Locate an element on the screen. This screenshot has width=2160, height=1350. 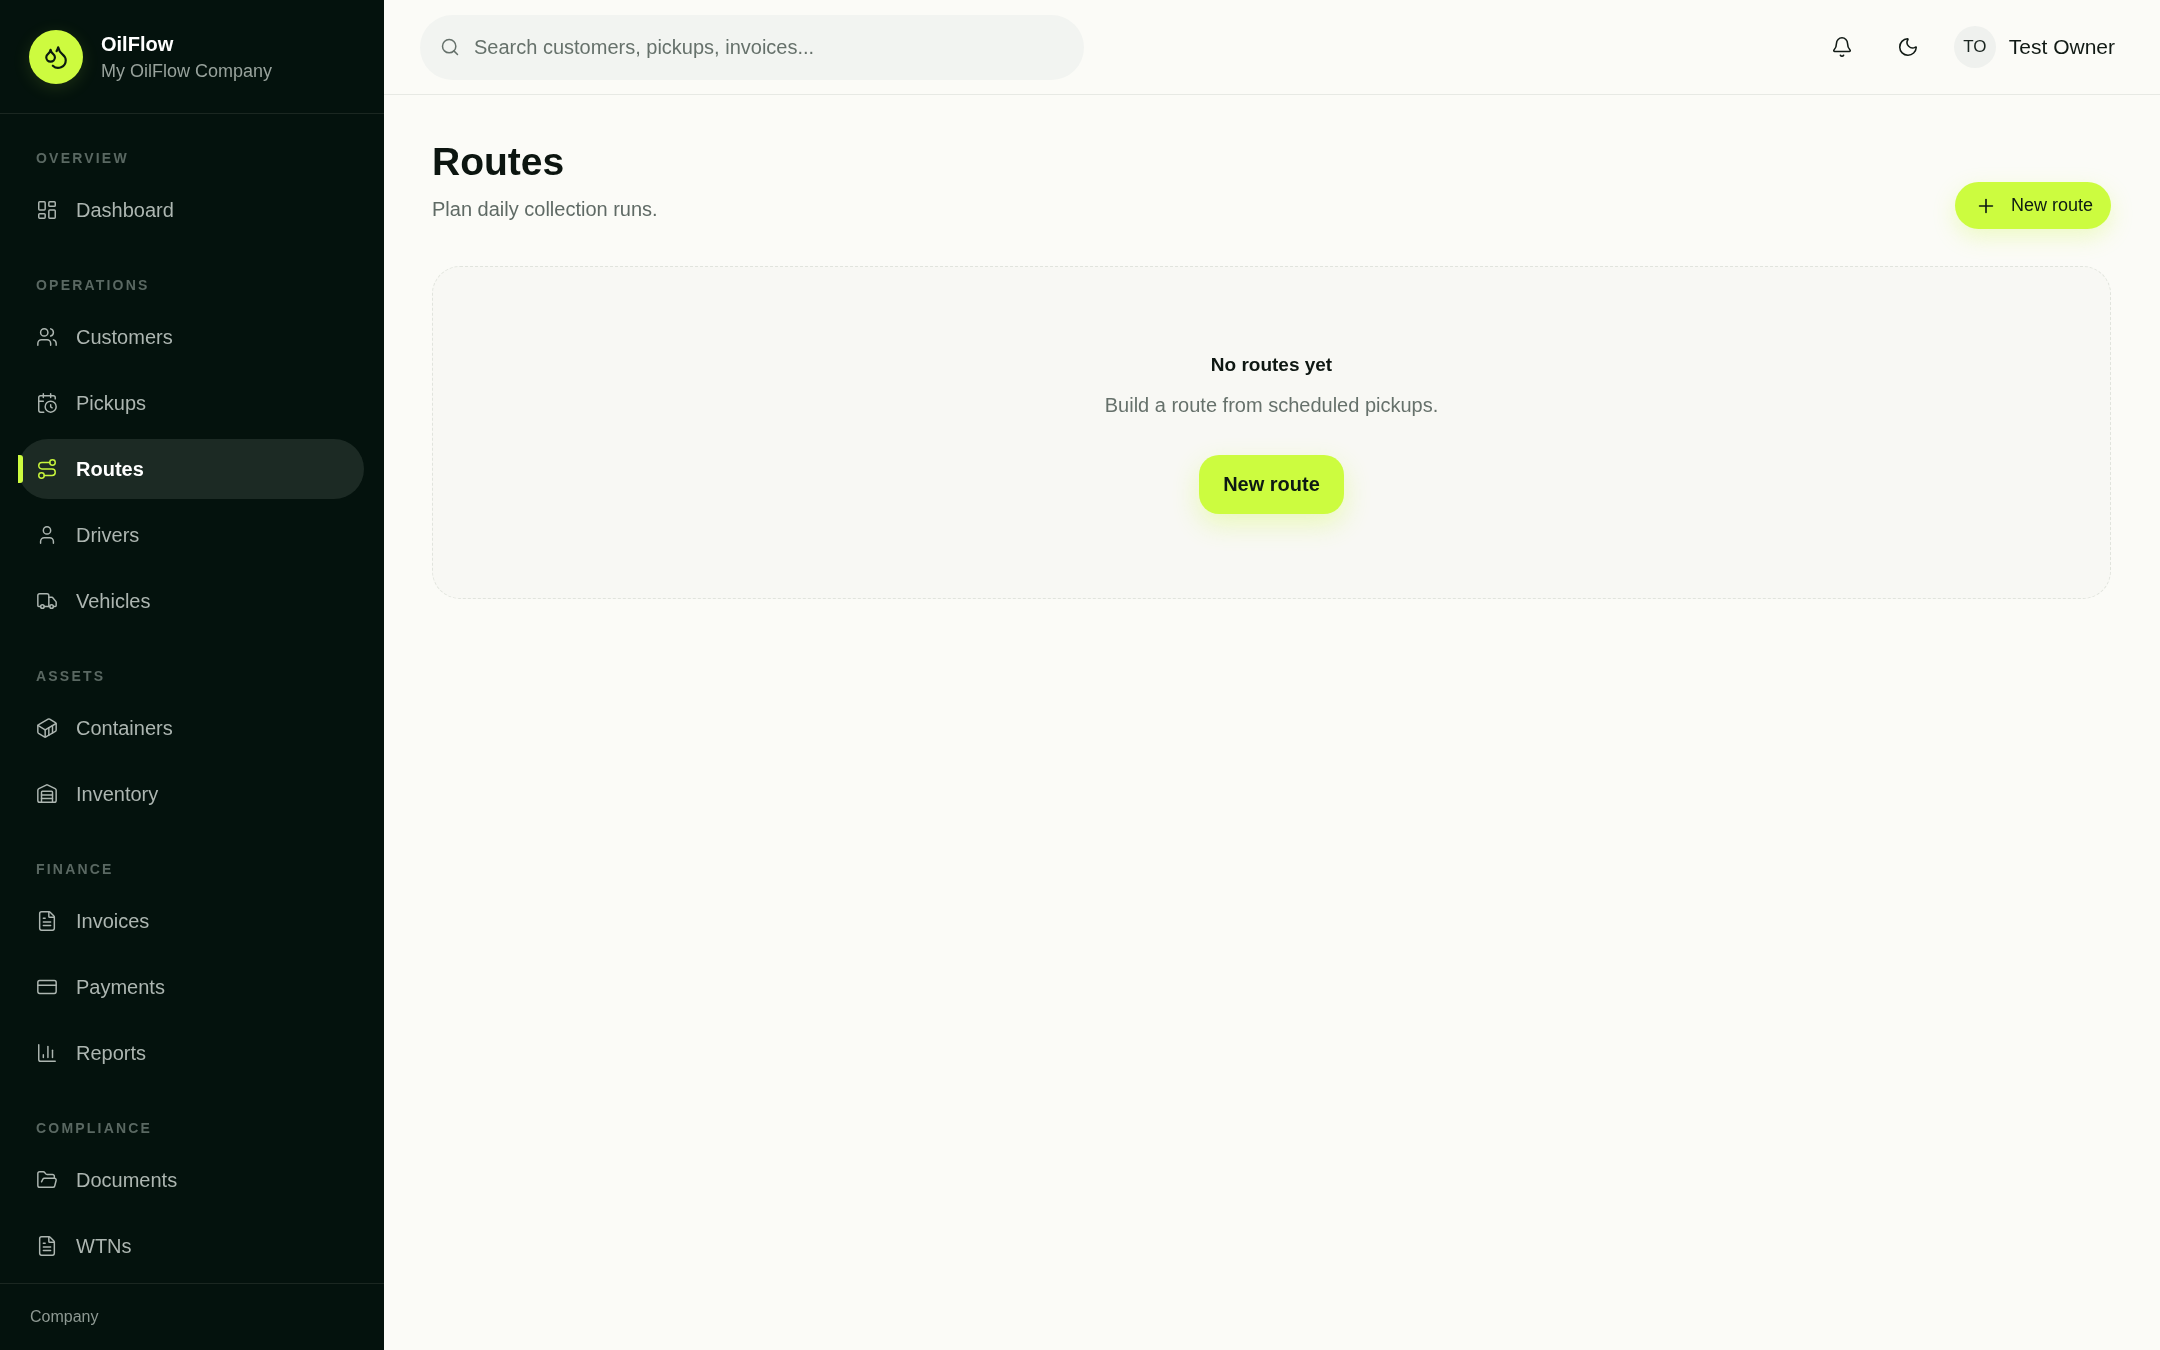
moon-icon is located at coordinates (1907, 47).